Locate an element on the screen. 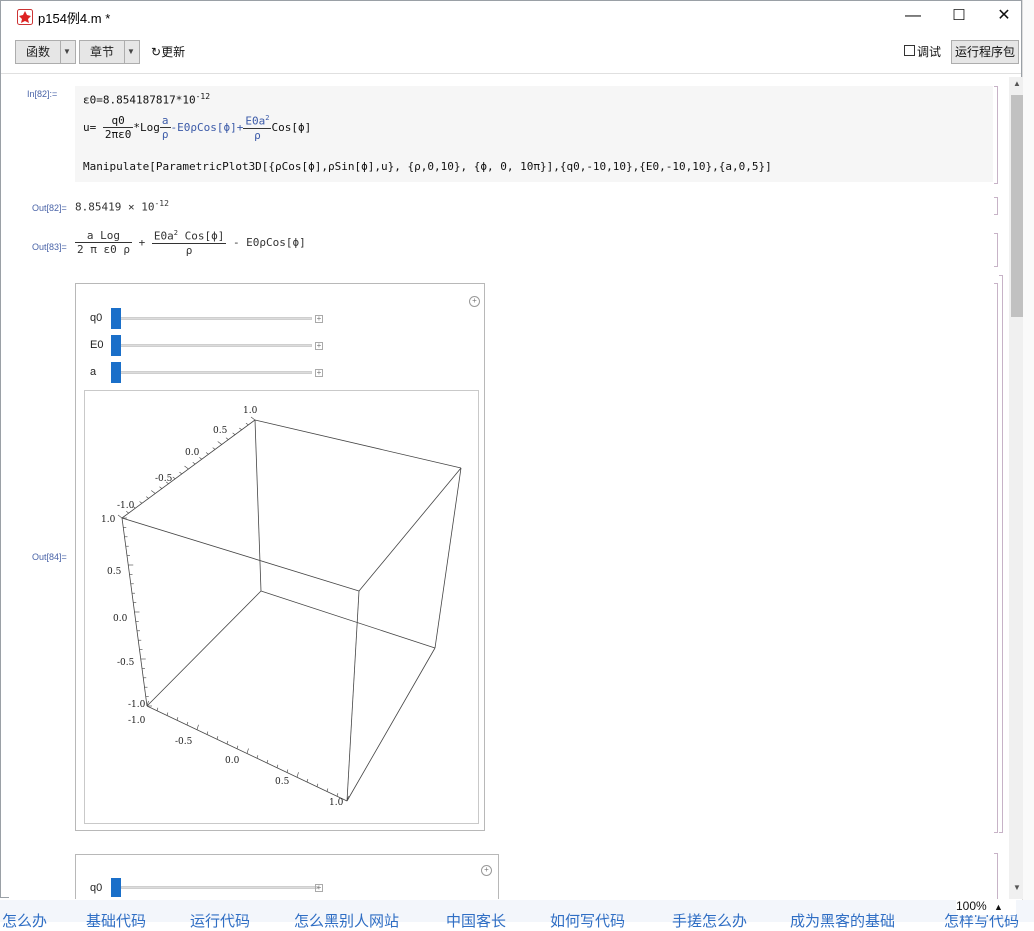 This screenshot has height=931, width=1034. out83-frac1-den: 2 π ε0 ρ is located at coordinates (103, 250).